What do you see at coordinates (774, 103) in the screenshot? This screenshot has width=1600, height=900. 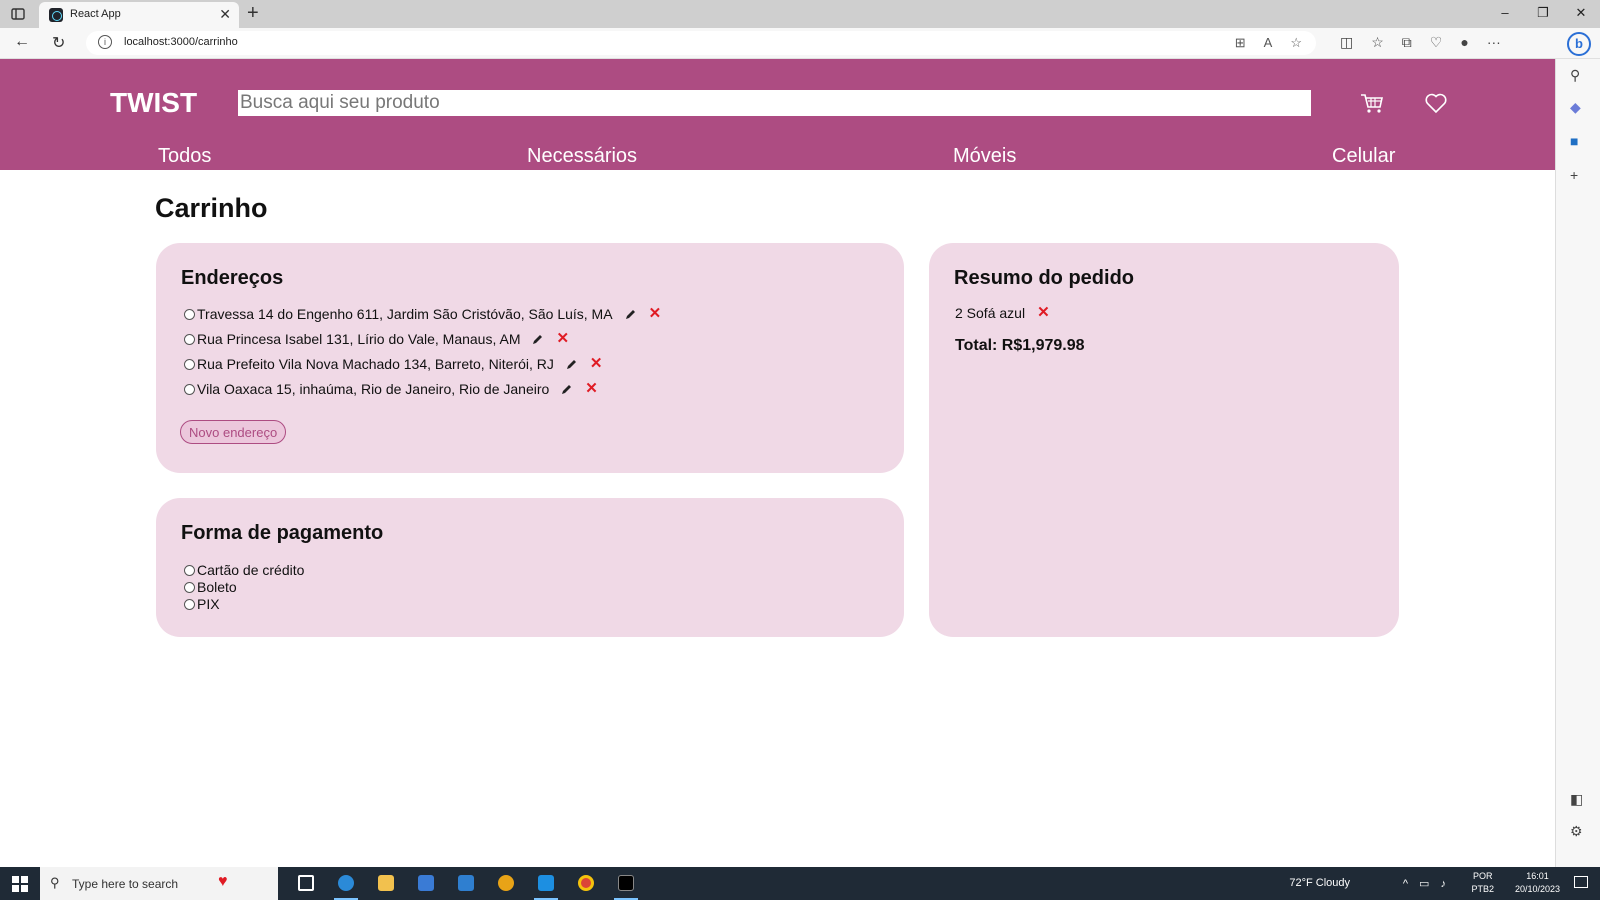 I see `search-input` at bounding box center [774, 103].